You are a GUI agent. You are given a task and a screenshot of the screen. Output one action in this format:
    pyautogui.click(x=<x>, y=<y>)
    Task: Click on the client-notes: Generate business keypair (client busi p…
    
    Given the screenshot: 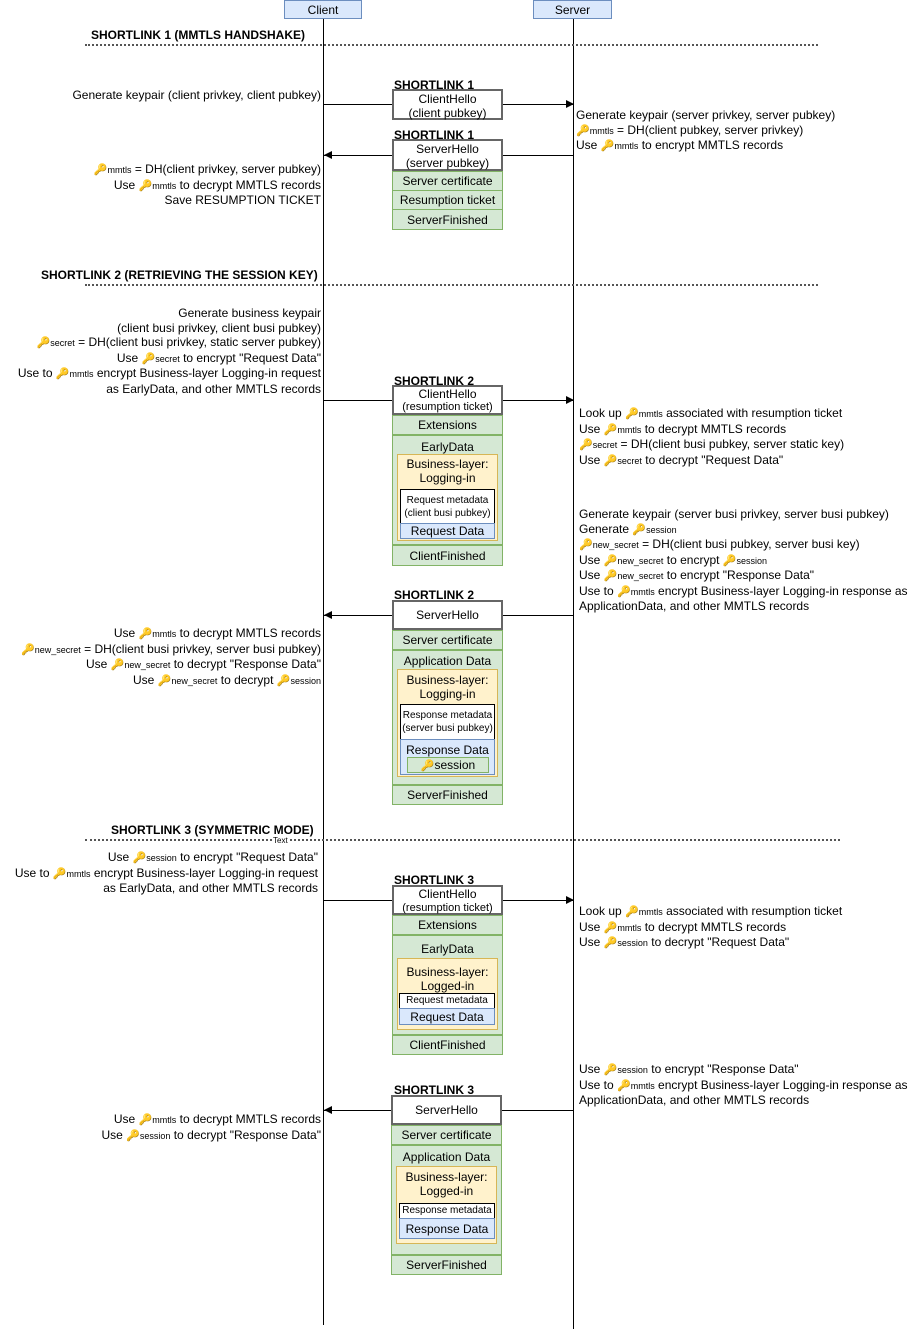 What is the action you would take?
    pyautogui.click(x=169, y=351)
    